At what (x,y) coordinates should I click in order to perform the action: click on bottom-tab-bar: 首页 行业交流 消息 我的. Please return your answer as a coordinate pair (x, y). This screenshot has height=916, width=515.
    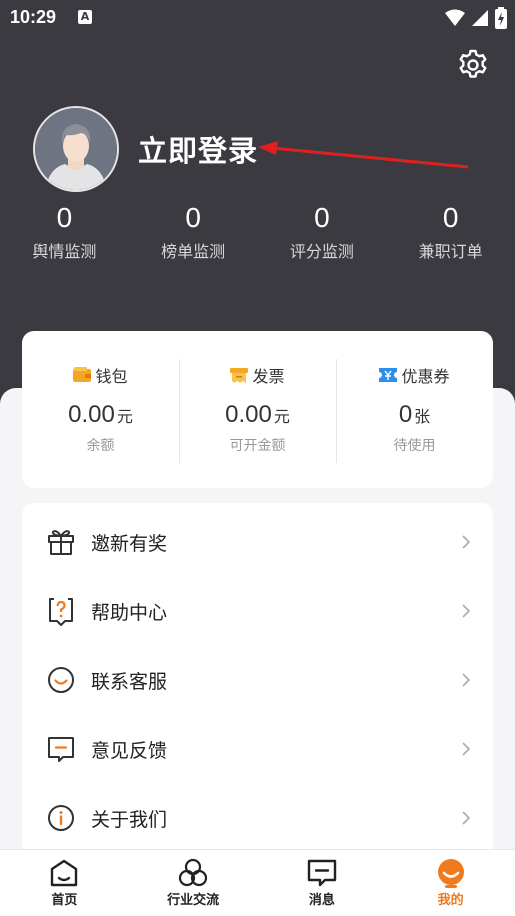
    Looking at the image, I should click on (257, 882).